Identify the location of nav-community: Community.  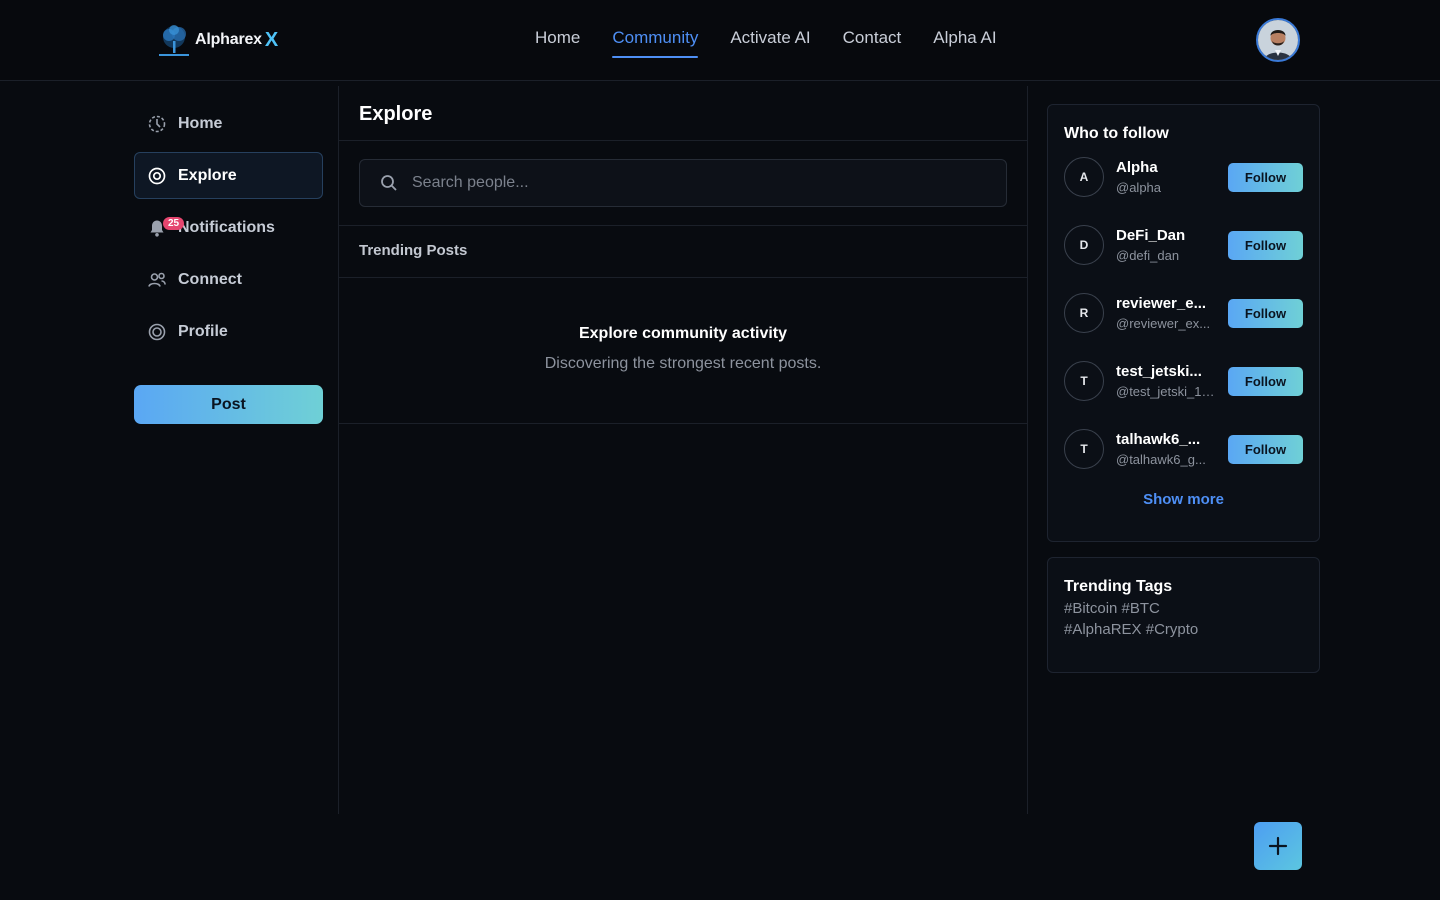
(655, 43).